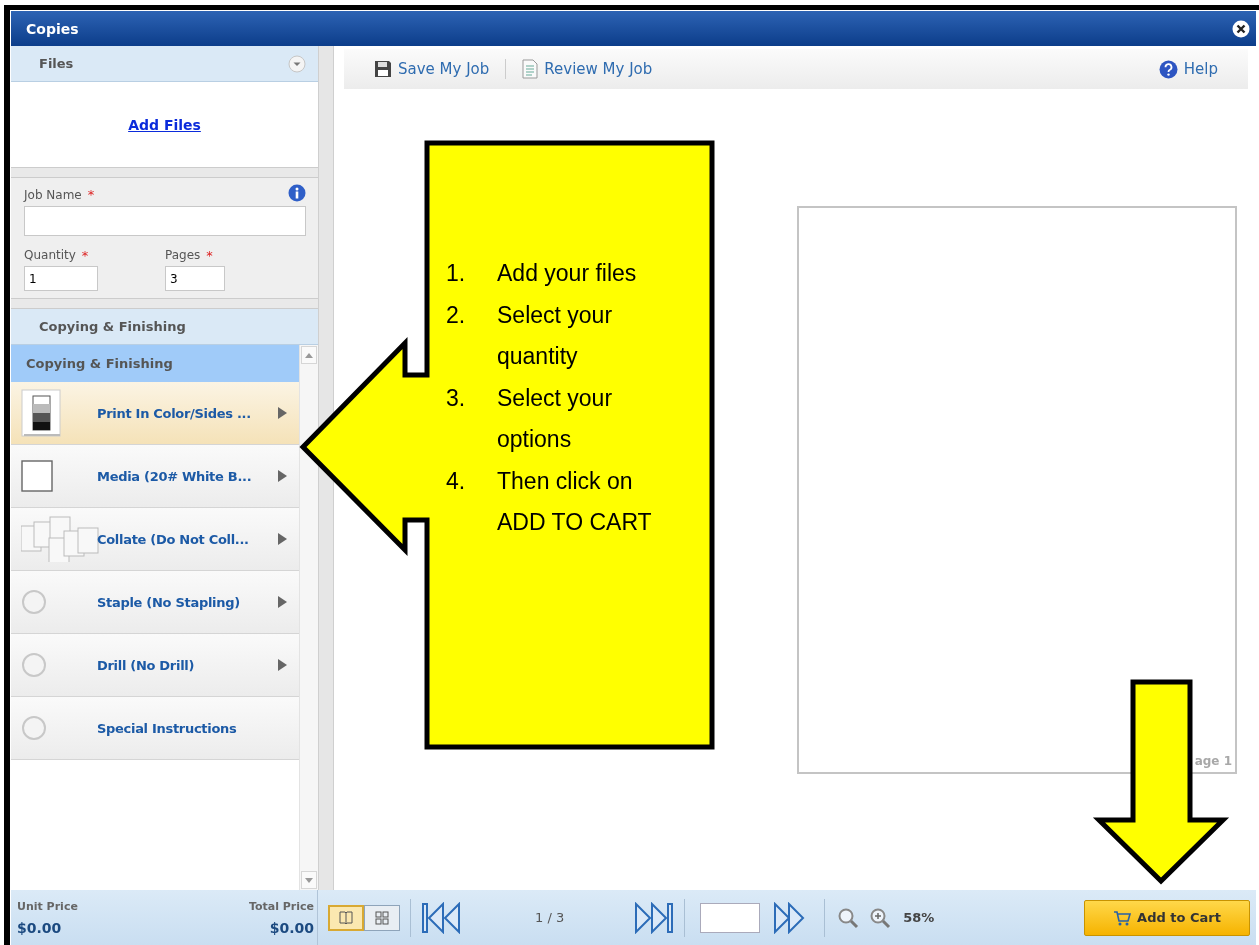  Describe the element at coordinates (50, 255) in the screenshot. I see `field-label: Quantity` at that location.